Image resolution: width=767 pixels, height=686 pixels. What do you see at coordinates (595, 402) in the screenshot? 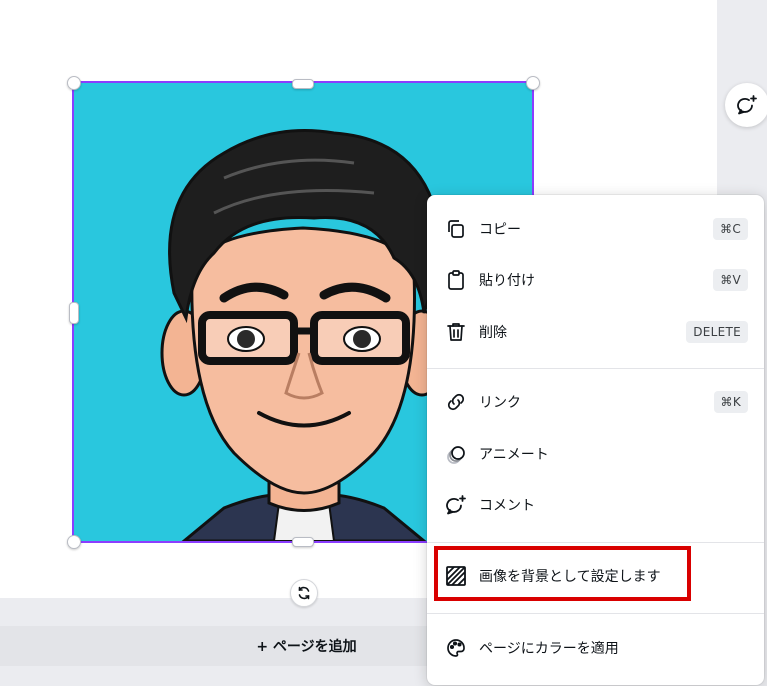
I see `menu-item-link: リンク ⌘K` at bounding box center [595, 402].